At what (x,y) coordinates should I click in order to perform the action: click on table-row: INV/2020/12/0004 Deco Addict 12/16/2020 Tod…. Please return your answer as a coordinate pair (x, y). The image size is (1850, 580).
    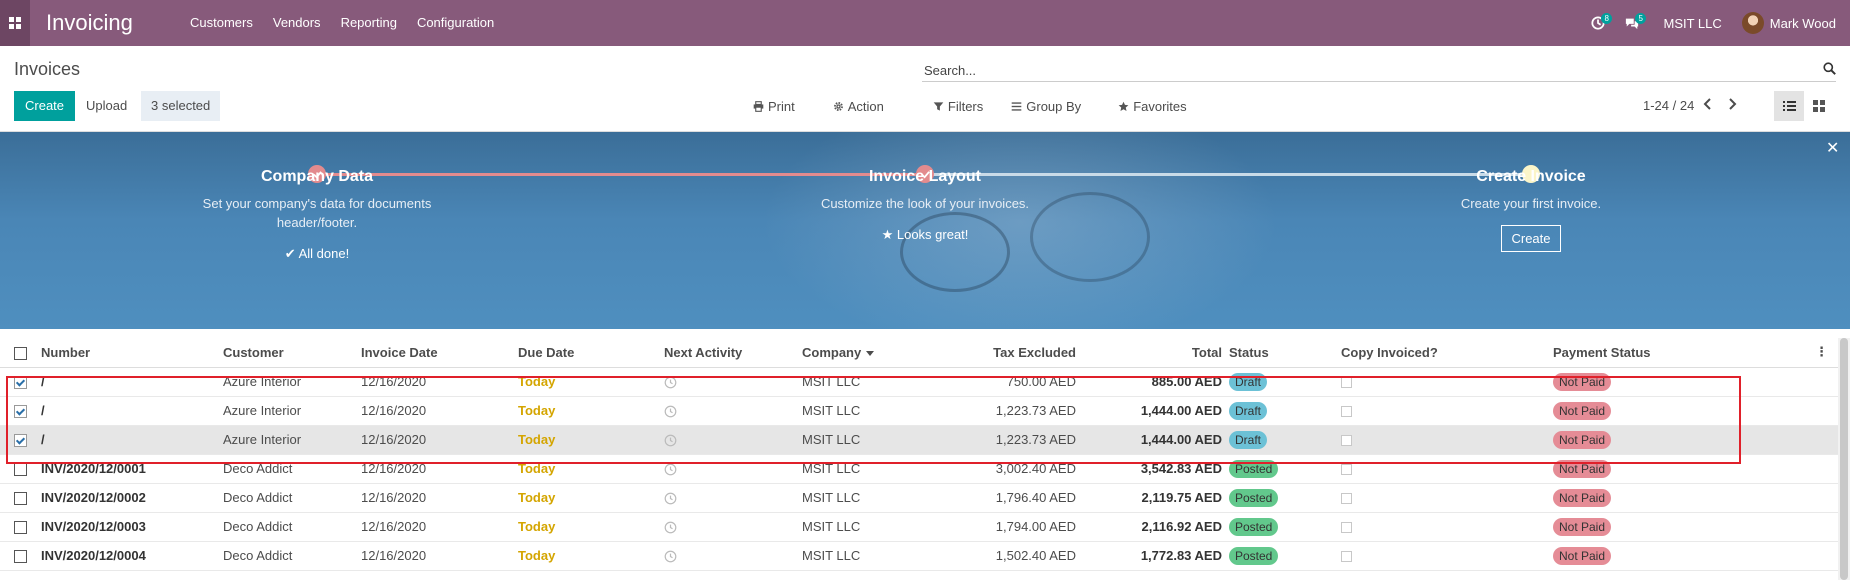
    Looking at the image, I should click on (919, 556).